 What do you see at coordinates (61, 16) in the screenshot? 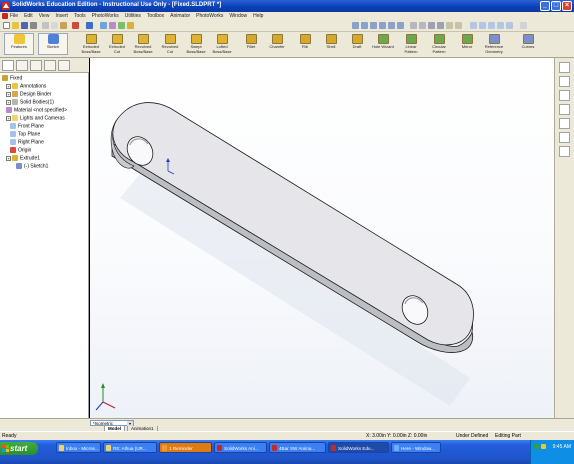
I see `menu-item: Insert` at bounding box center [61, 16].